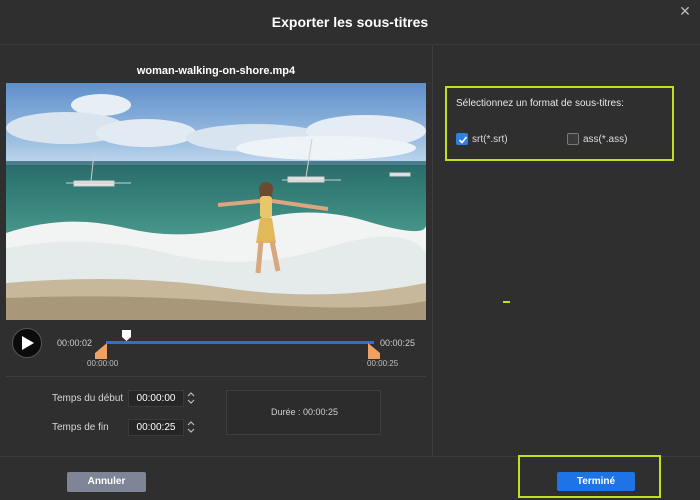 This screenshot has width=700, height=500. I want to click on current-time: 00:00:02, so click(75, 343).